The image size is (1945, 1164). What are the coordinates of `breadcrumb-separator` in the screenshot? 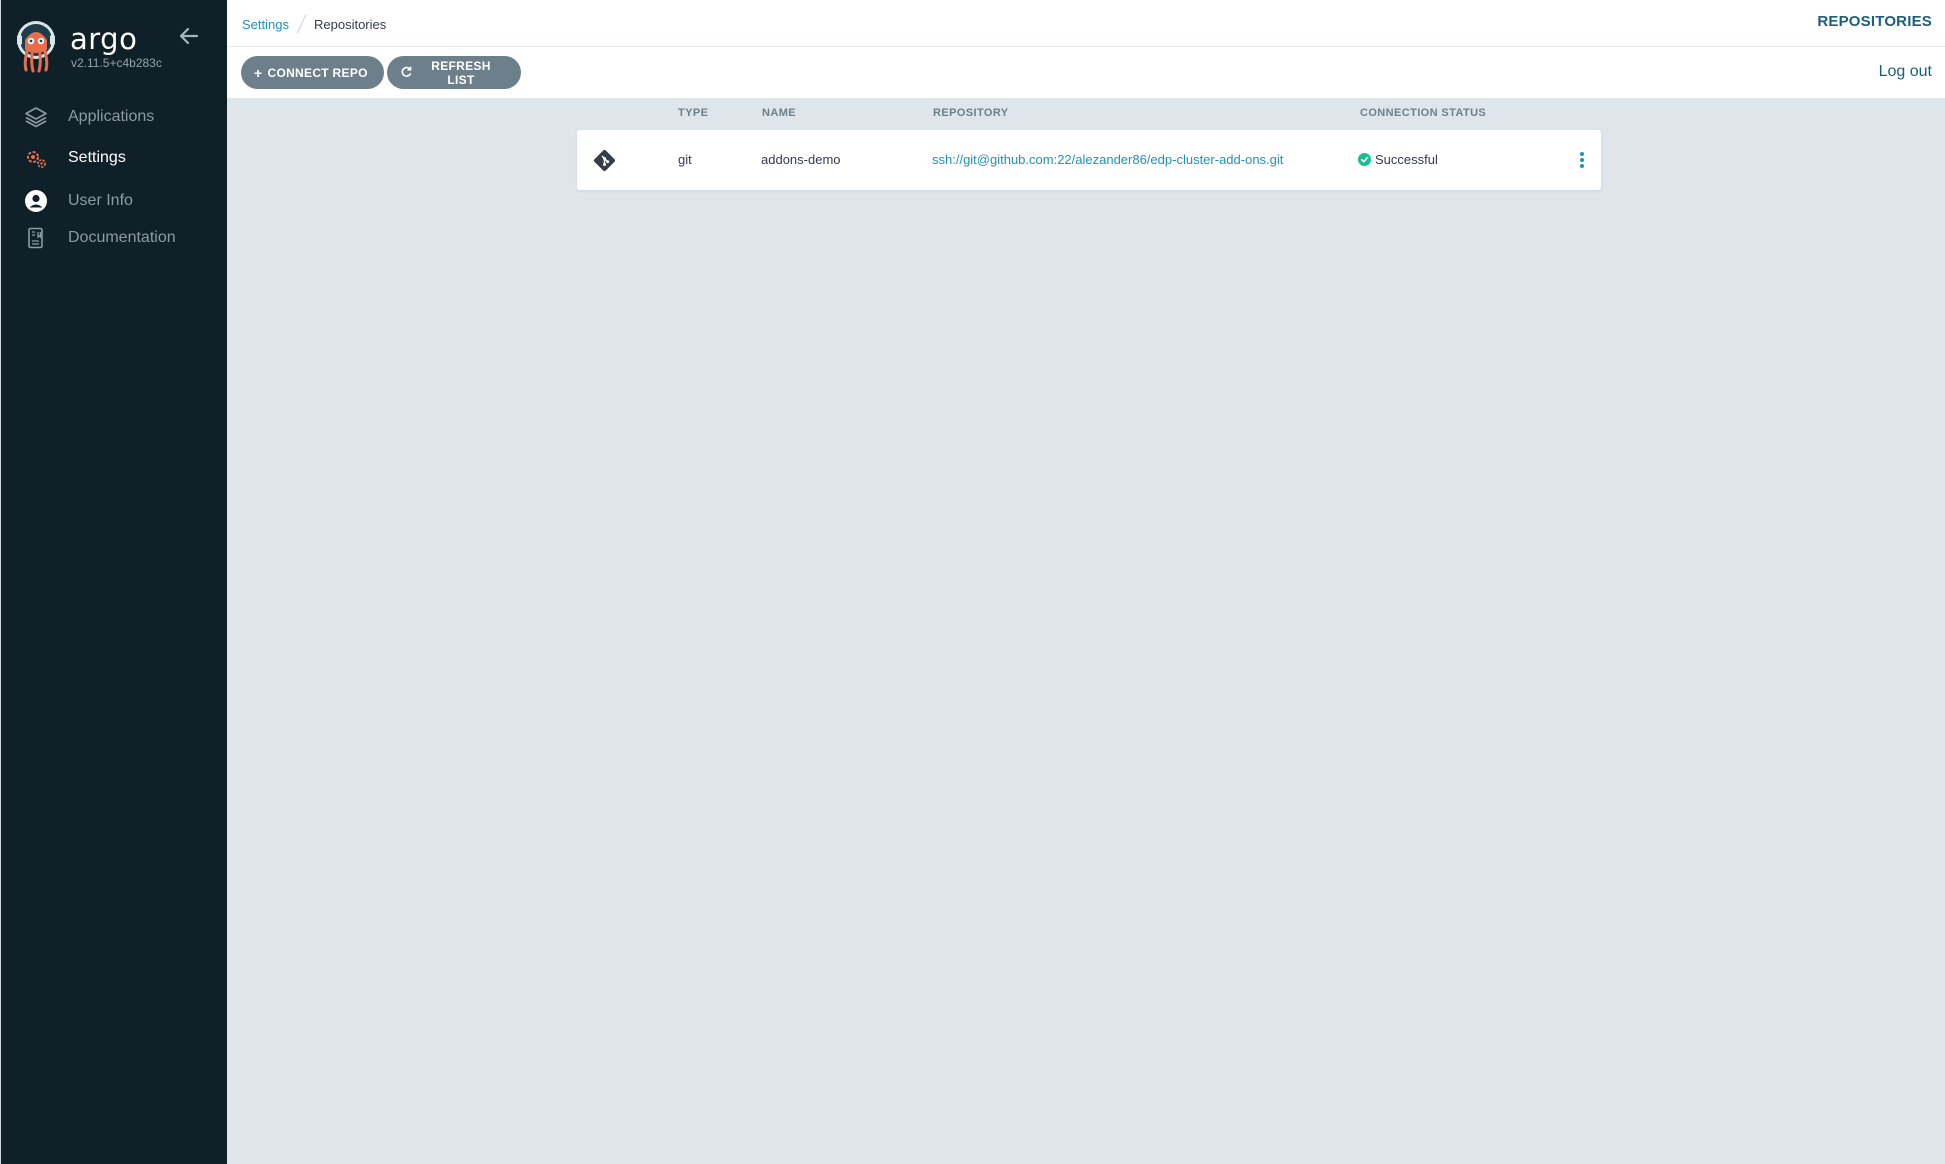 It's located at (301, 24).